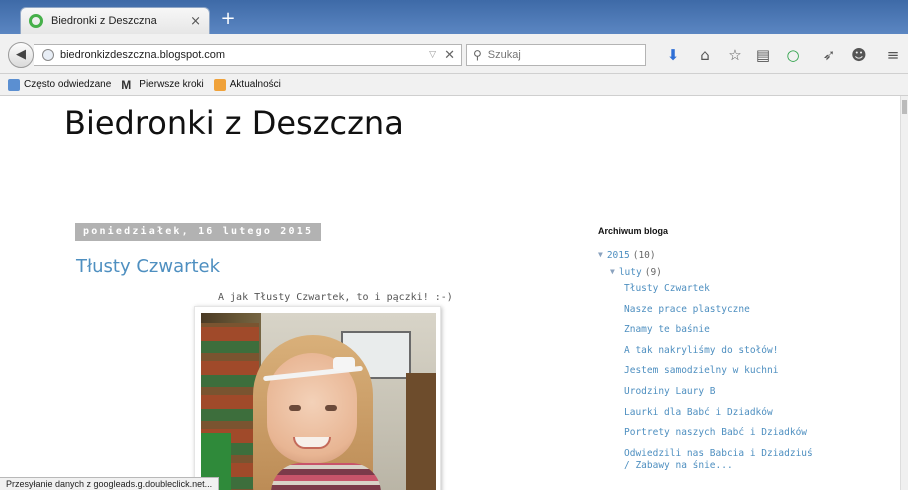  Describe the element at coordinates (36, 21) in the screenshot. I see `blogger-favicon-icon` at that location.